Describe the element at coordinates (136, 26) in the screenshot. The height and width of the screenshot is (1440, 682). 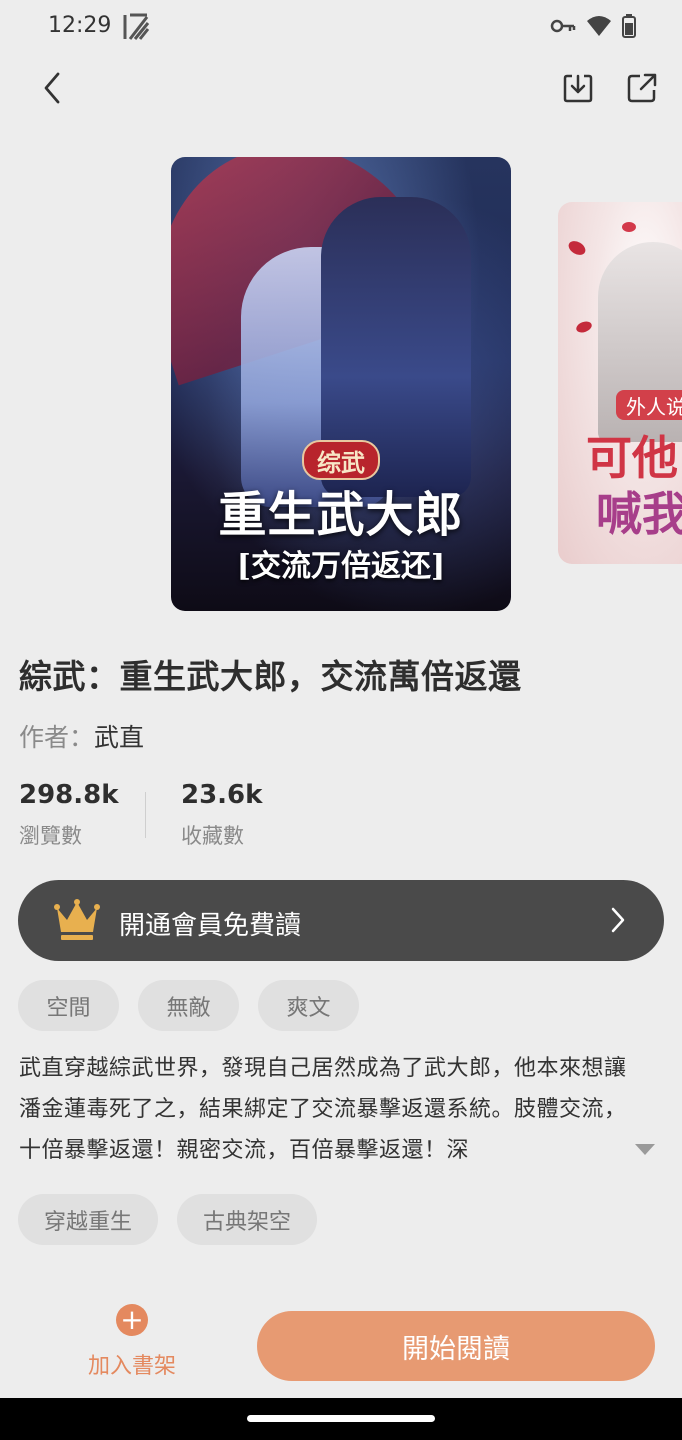
I see `app-logo-icon` at that location.